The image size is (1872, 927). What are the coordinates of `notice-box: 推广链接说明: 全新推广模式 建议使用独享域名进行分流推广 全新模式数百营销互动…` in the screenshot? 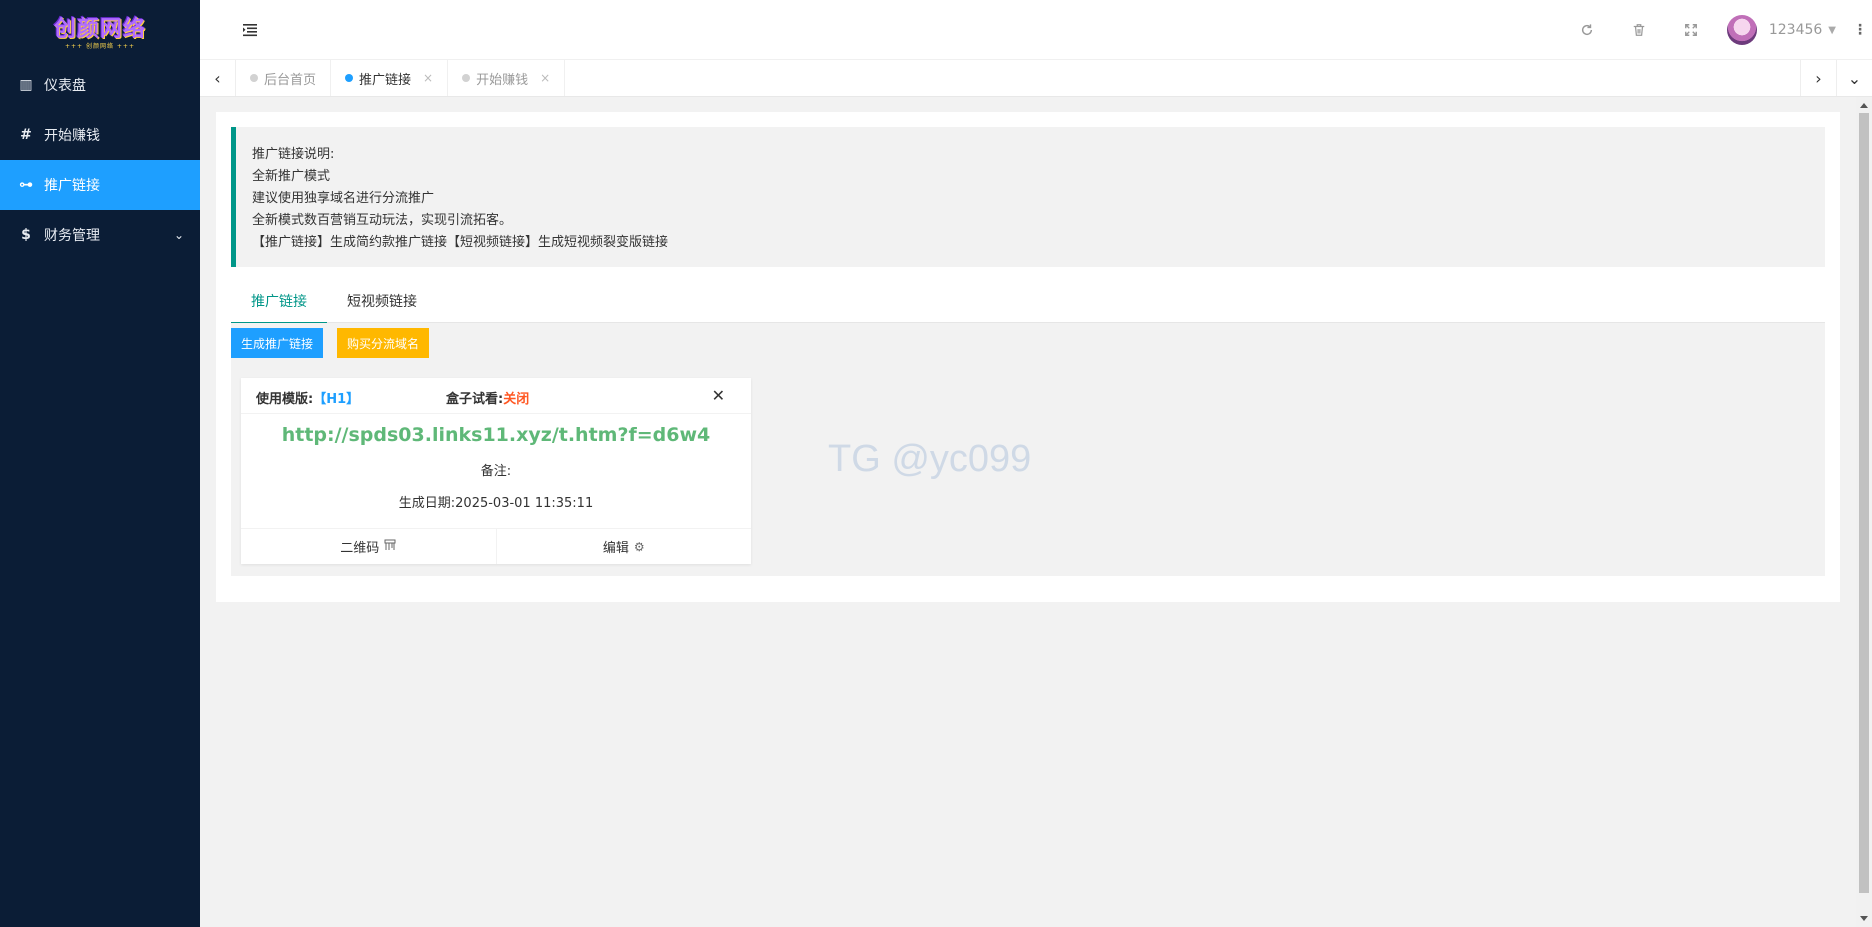 It's located at (1028, 197).